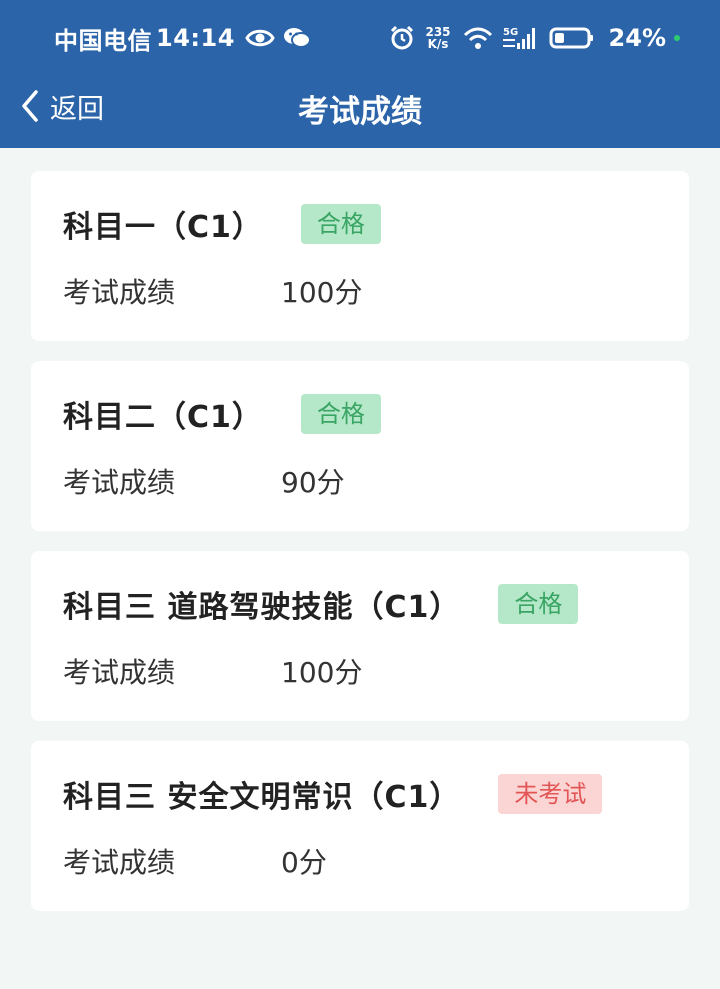 Image resolution: width=720 pixels, height=989 pixels. I want to click on score-row: 考试成绩 90分, so click(204, 481).